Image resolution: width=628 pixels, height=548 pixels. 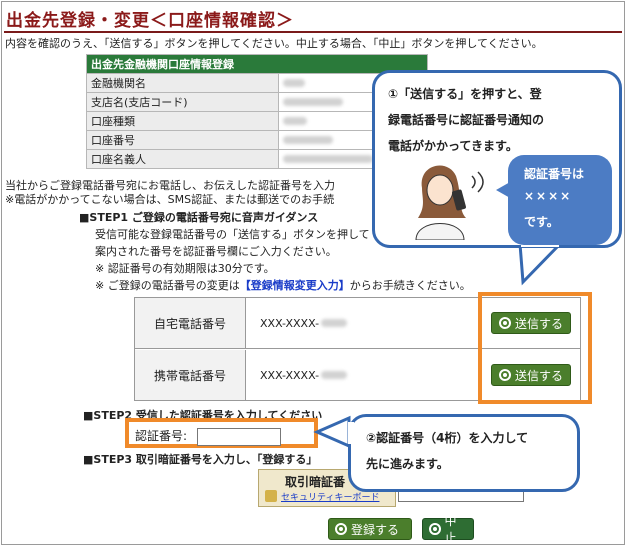 What do you see at coordinates (465, 94) in the screenshot?
I see `top-callout-line-1: ①「送信する」を押すと、登` at bounding box center [465, 94].